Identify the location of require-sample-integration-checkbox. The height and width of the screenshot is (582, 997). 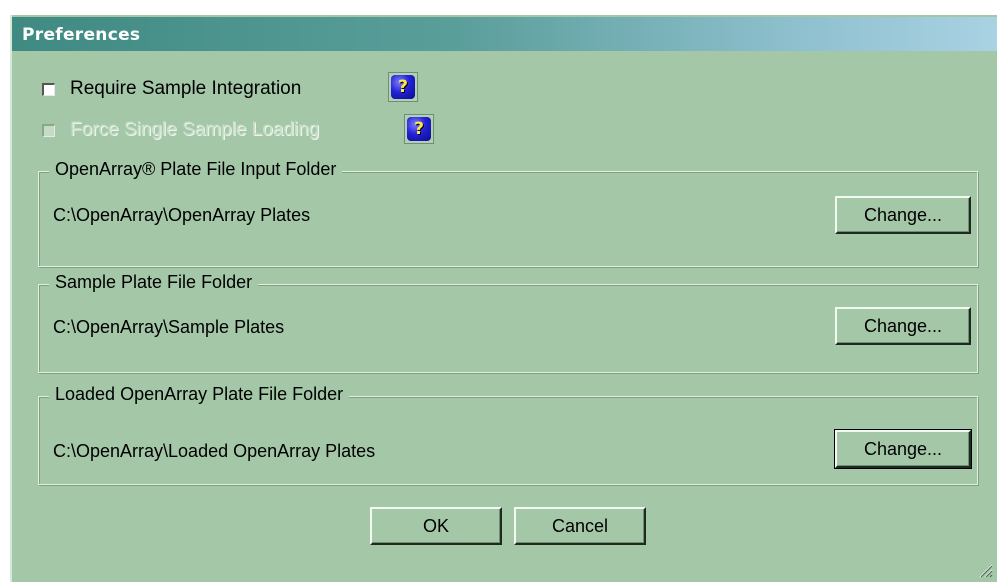
(48, 89).